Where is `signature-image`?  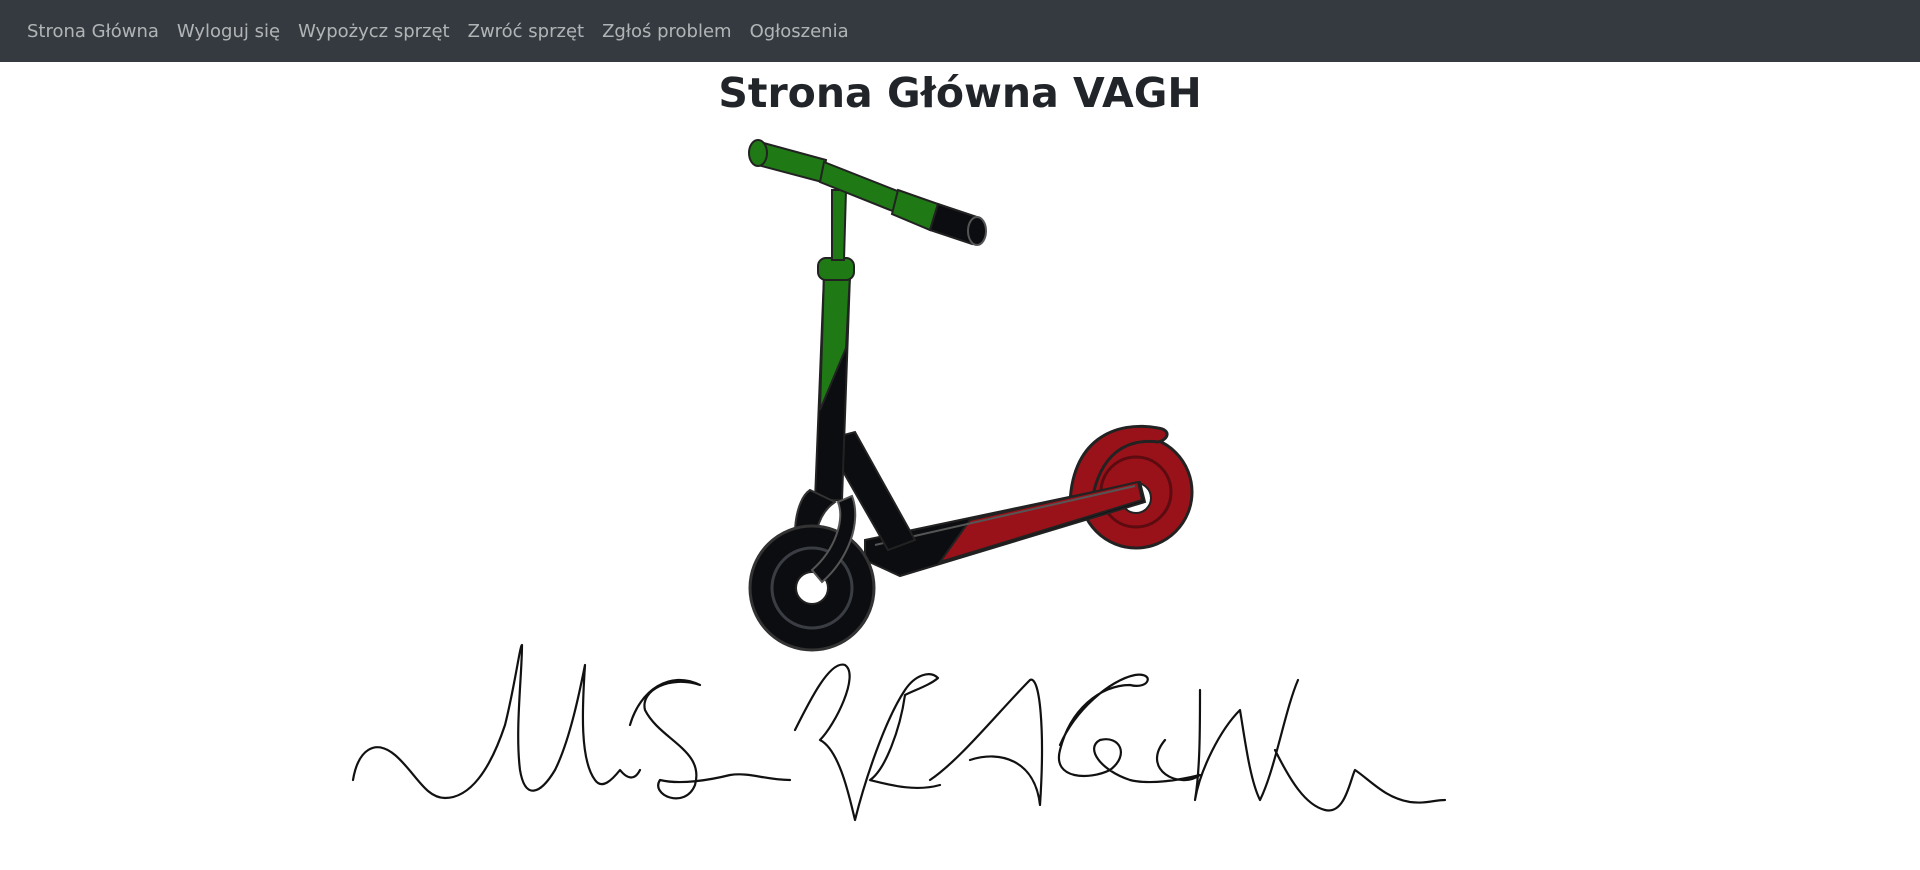
signature-image is located at coordinates (899, 732).